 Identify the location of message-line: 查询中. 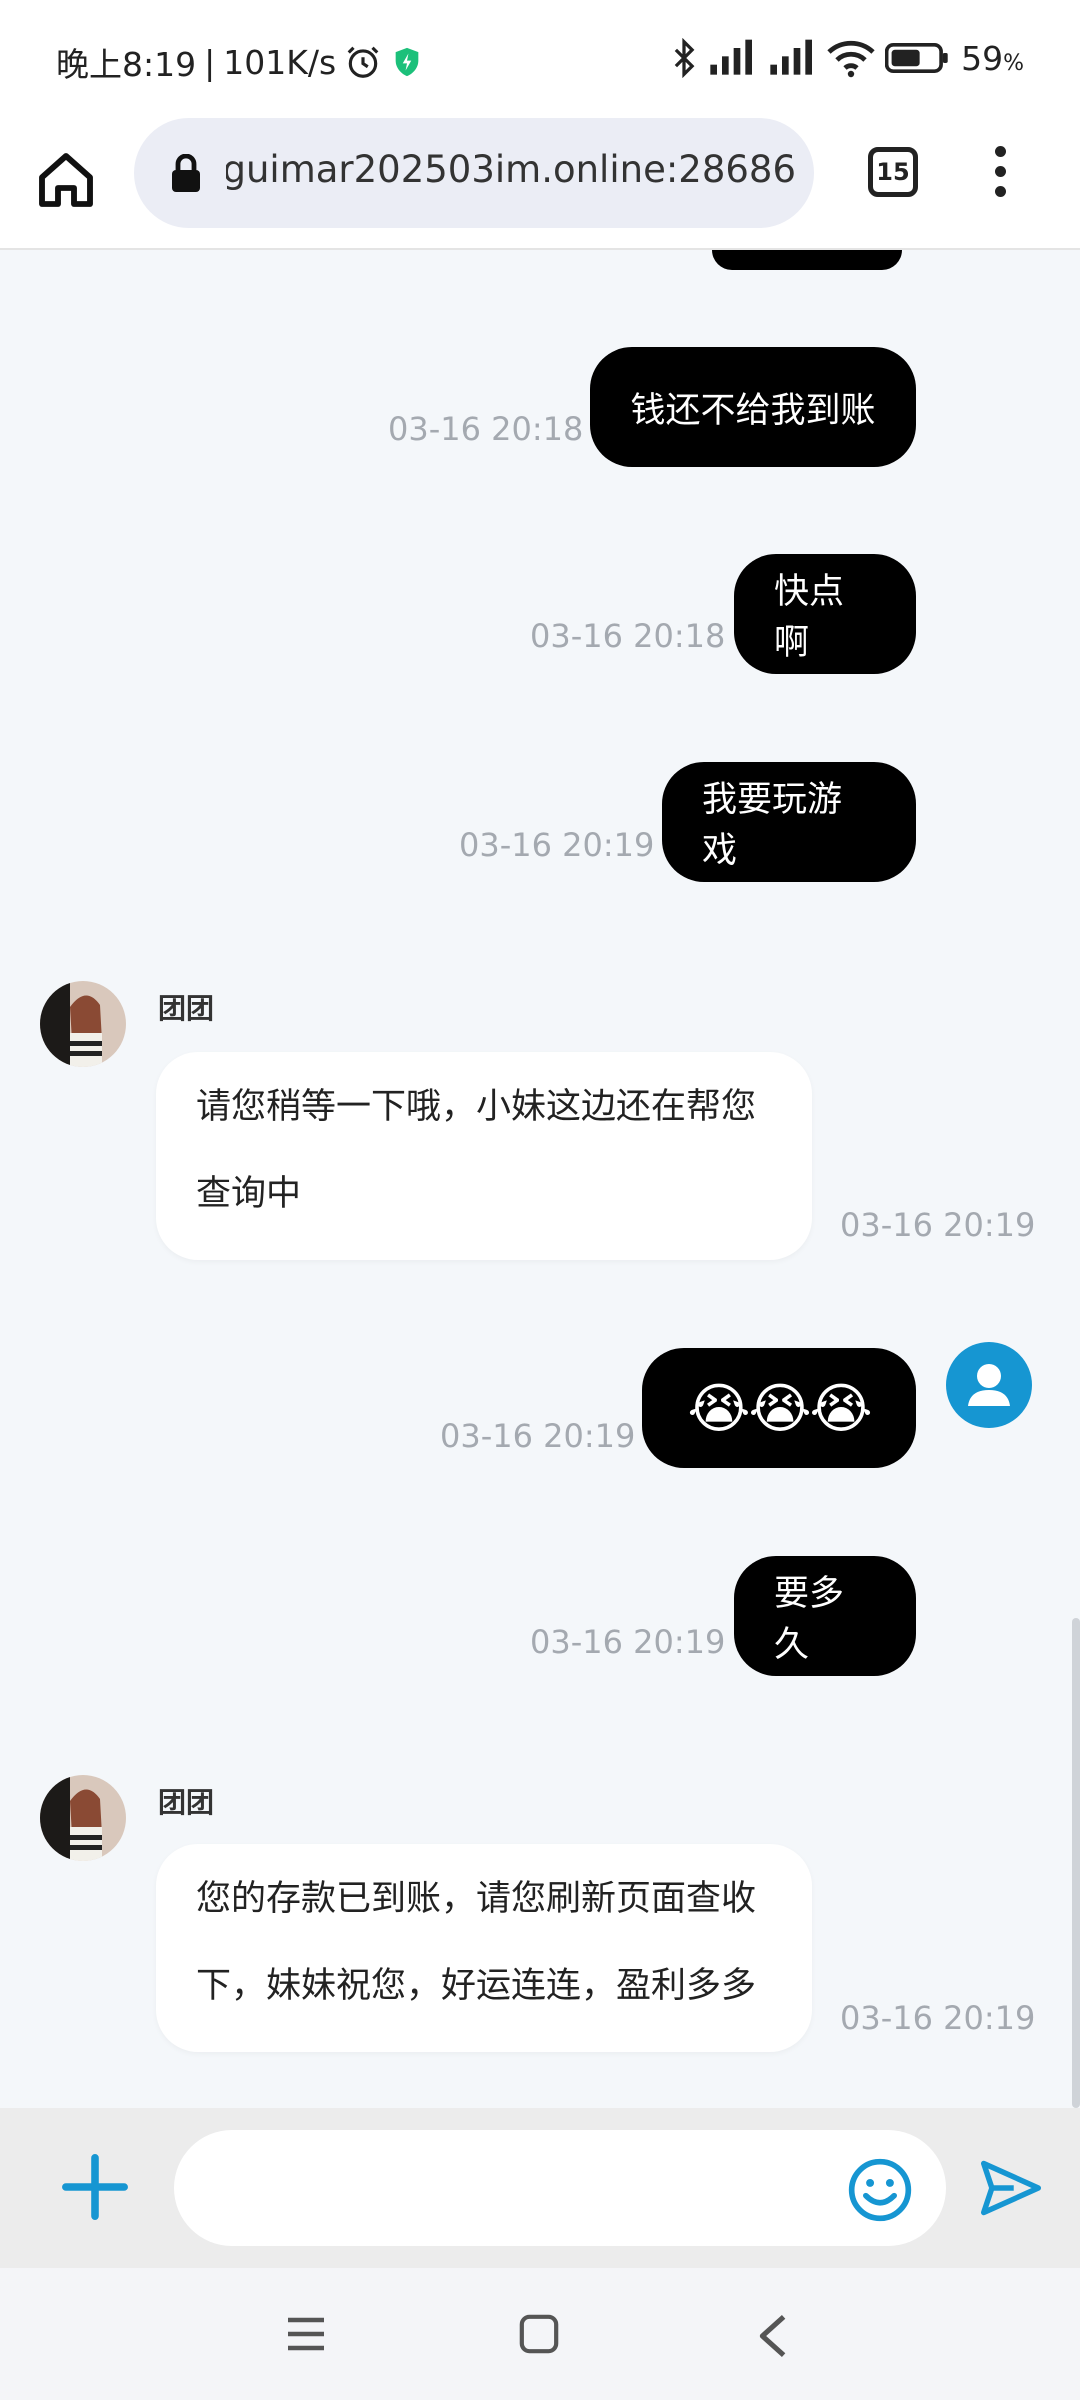
(249, 1194).